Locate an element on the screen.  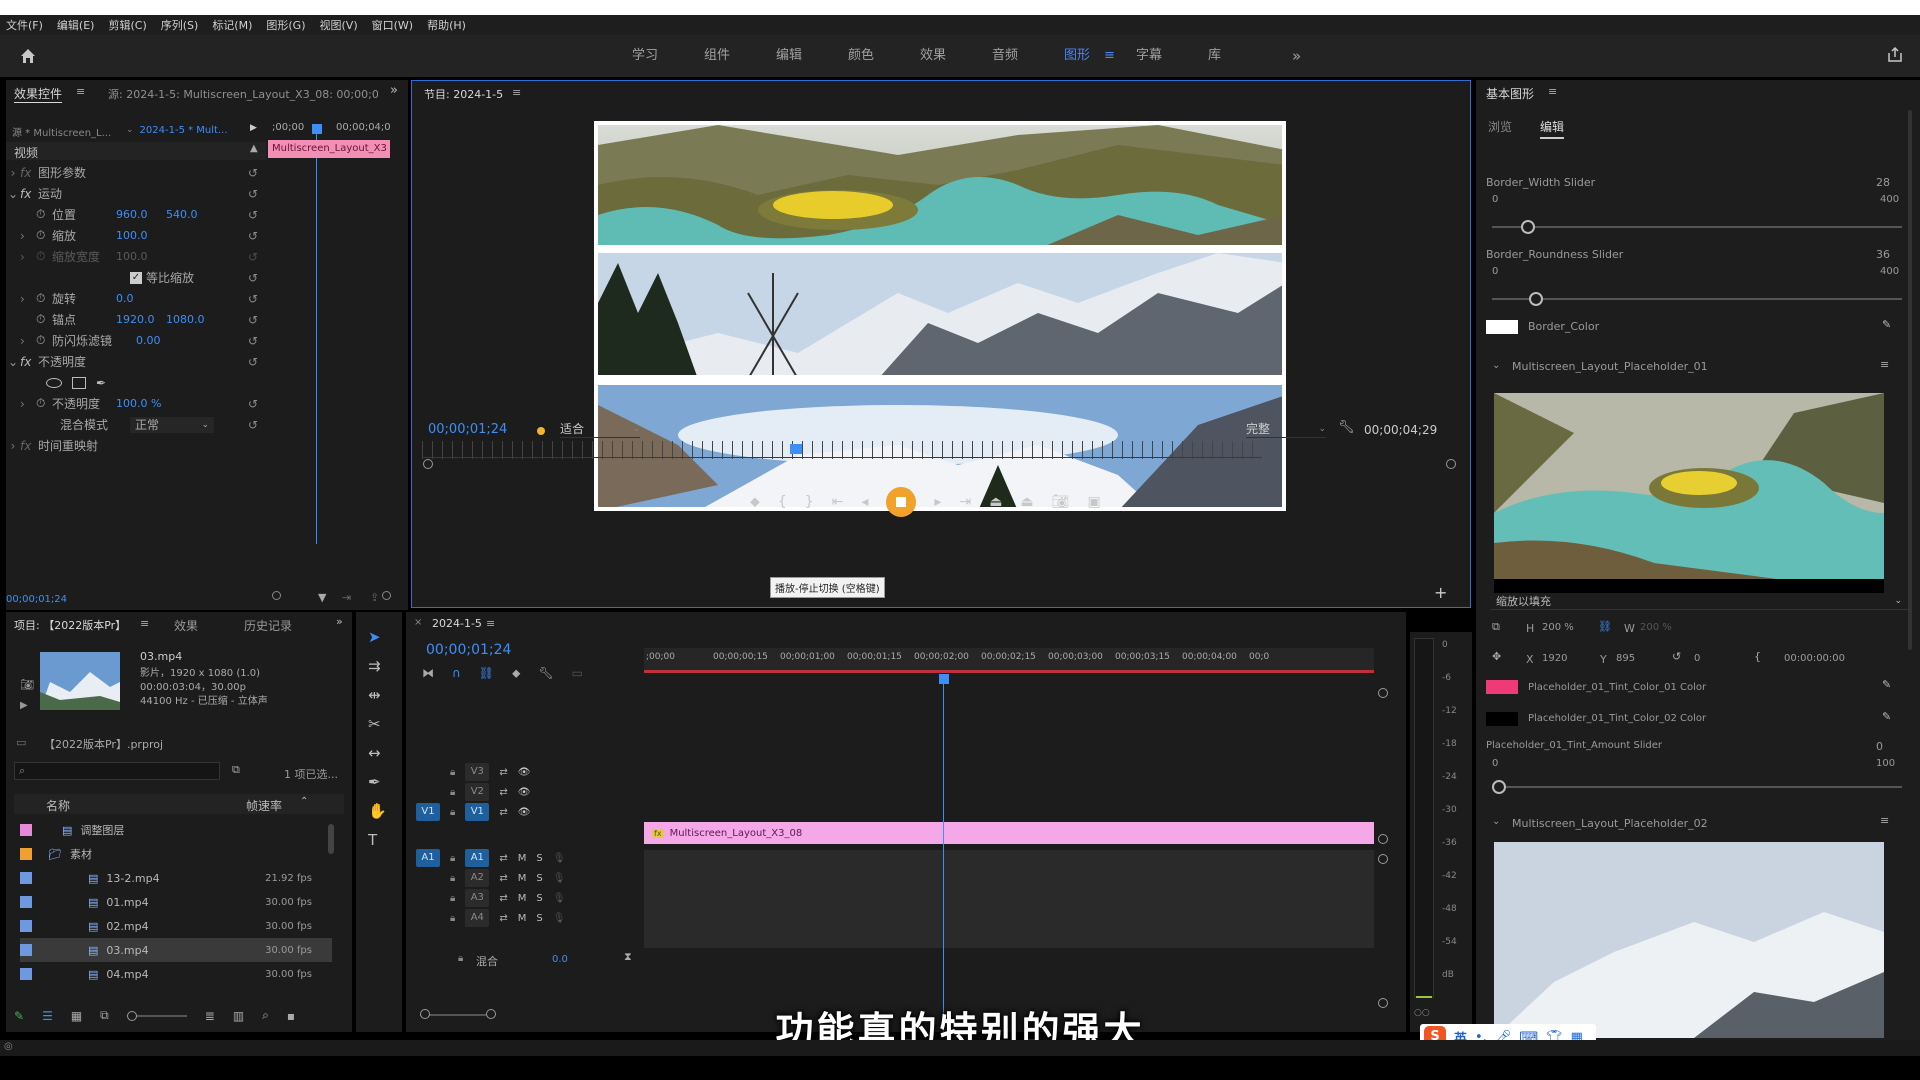
border-round-value: 36 is located at coordinates (1883, 254).